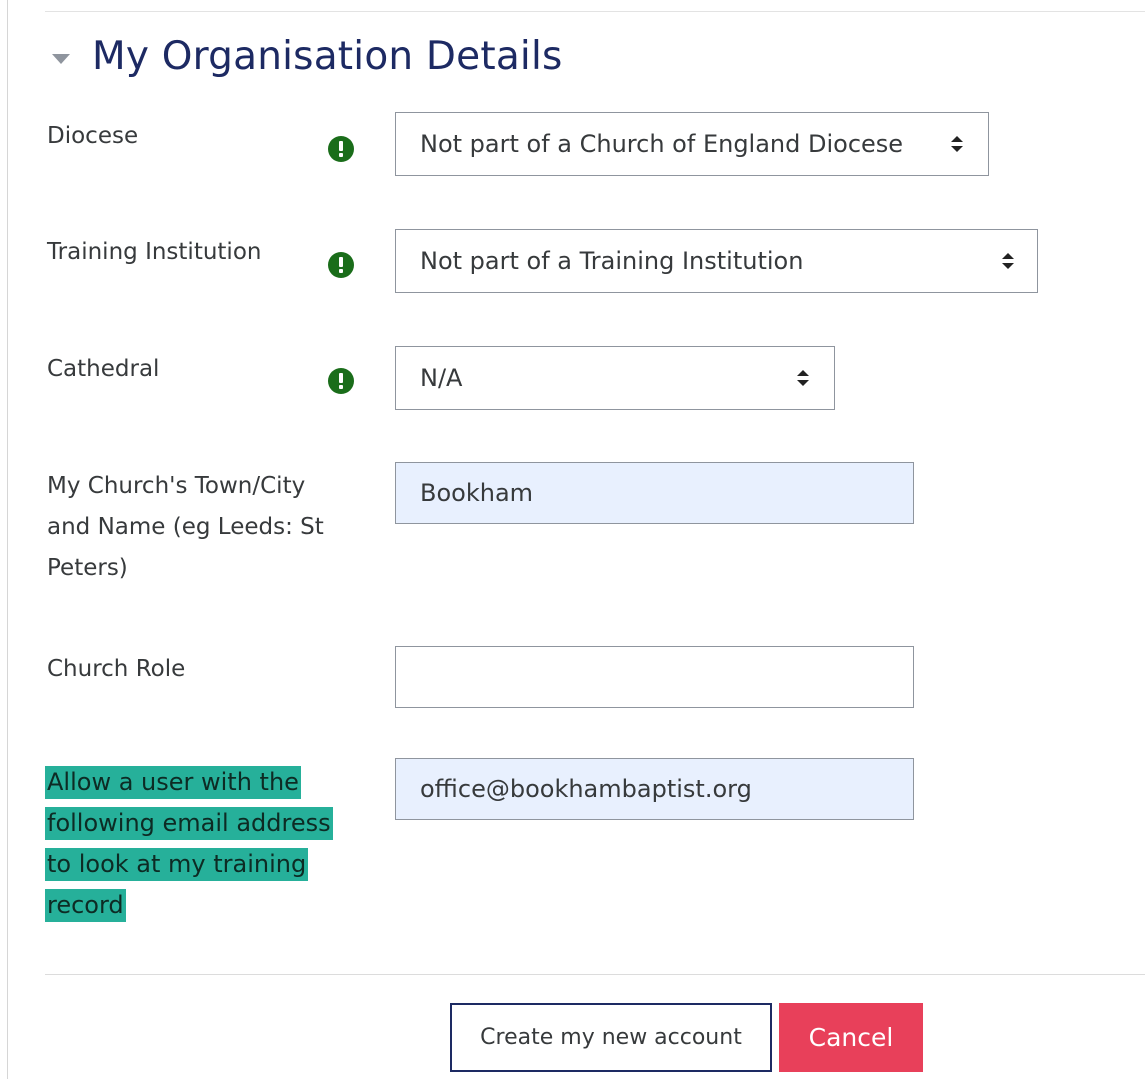 The image size is (1145, 1079). I want to click on allow-email-input: office@bookhambaptist.org, so click(654, 789).